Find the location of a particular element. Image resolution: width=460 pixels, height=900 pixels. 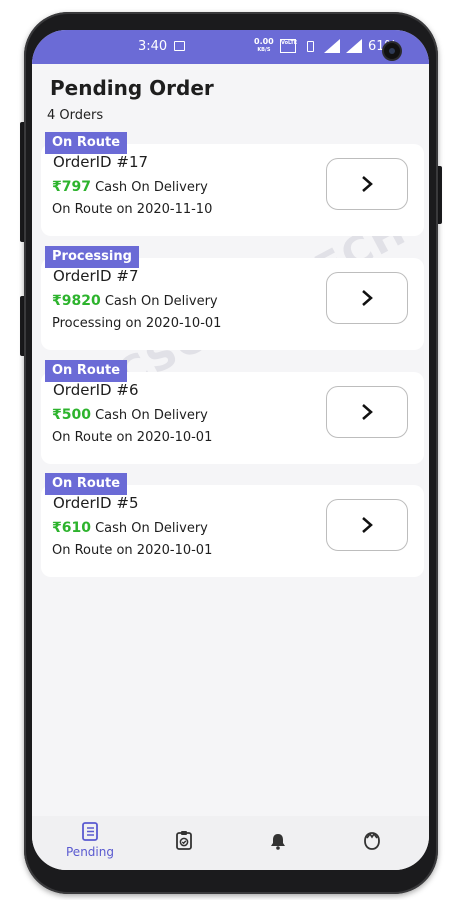

order-count: 4 Orders is located at coordinates (75, 115).